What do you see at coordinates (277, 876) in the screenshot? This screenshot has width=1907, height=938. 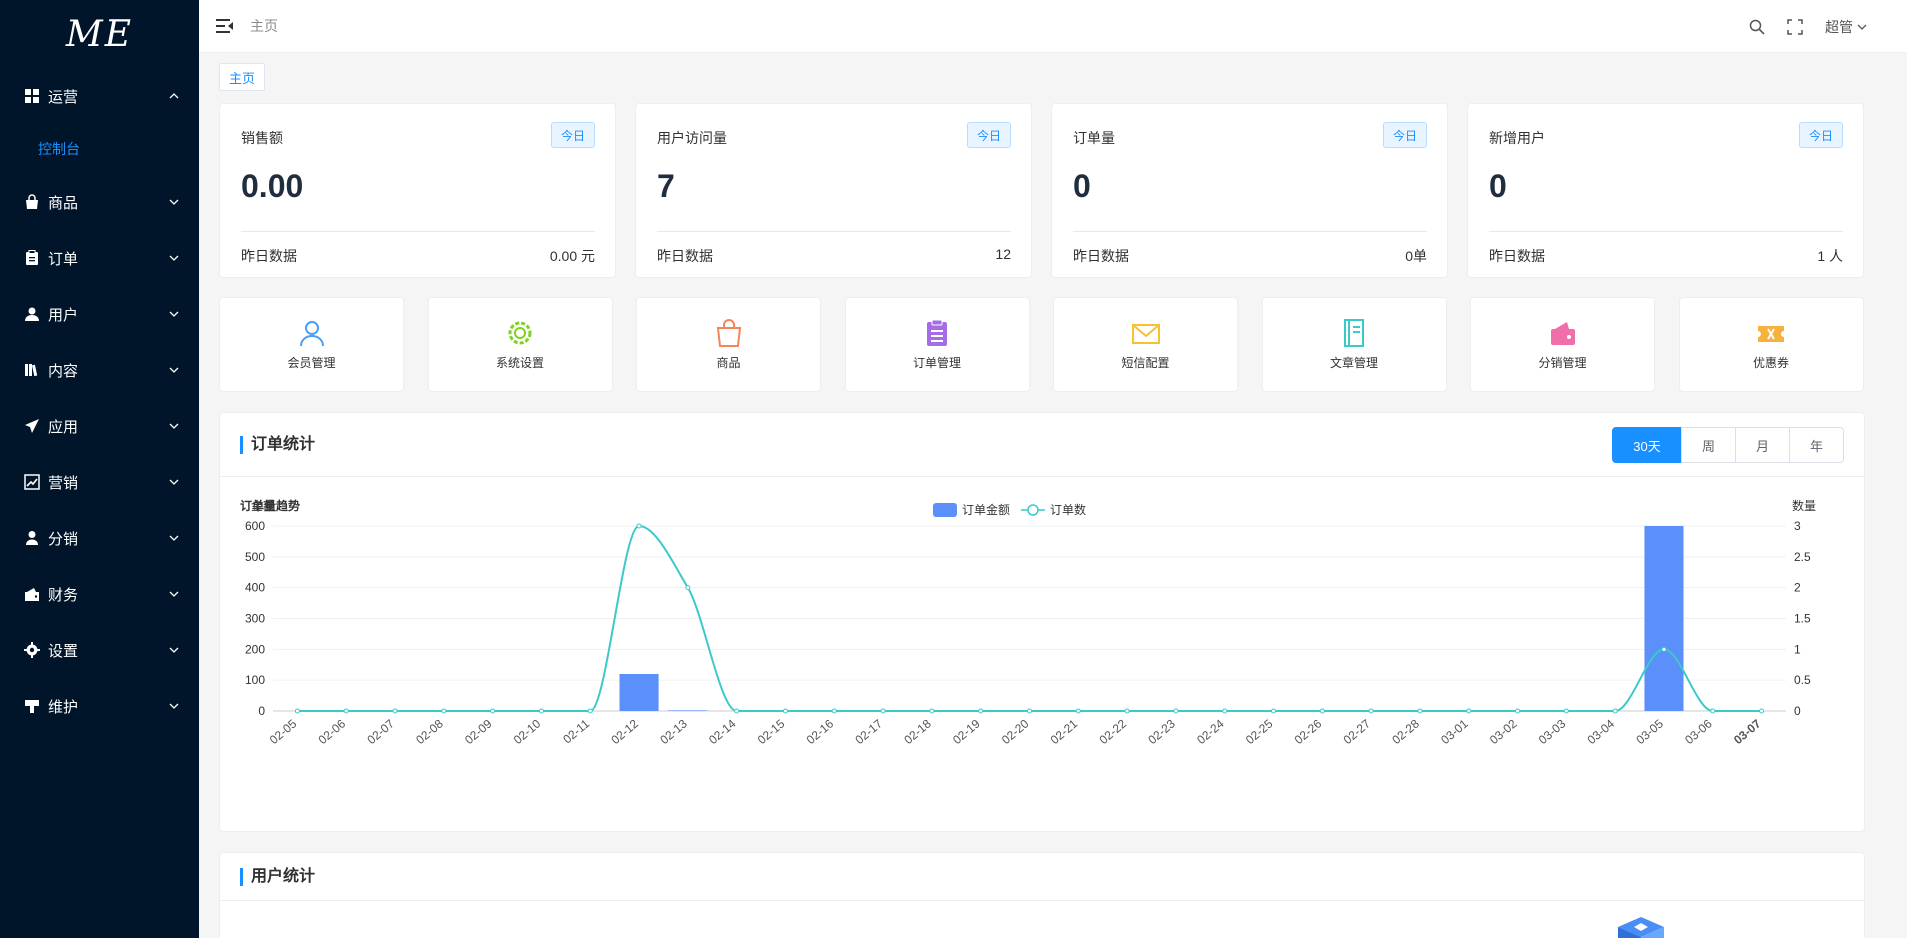 I see `panel-title: 用户统计` at bounding box center [277, 876].